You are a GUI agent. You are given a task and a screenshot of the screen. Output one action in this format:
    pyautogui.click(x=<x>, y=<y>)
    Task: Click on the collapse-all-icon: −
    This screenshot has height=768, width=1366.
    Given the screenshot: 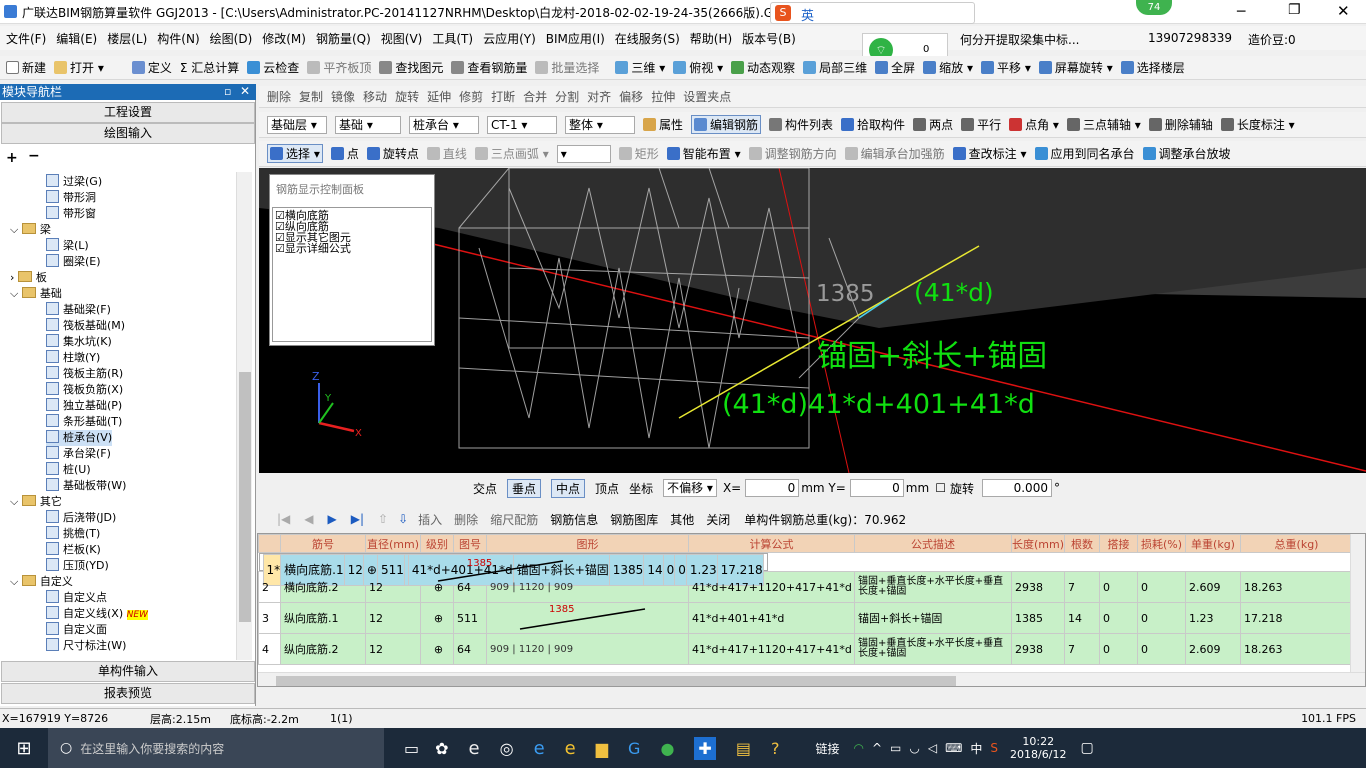 What is the action you would take?
    pyautogui.click(x=34, y=156)
    